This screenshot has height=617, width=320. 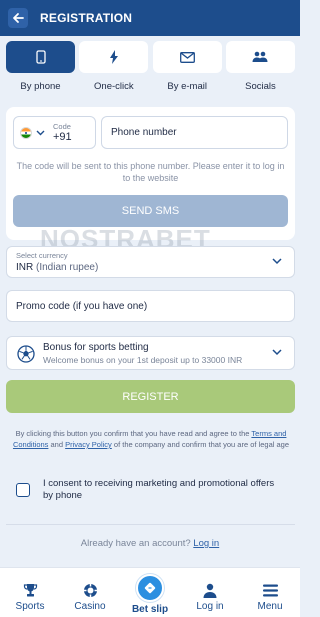 What do you see at coordinates (113, 57) in the screenshot?
I see `lightning-icon` at bounding box center [113, 57].